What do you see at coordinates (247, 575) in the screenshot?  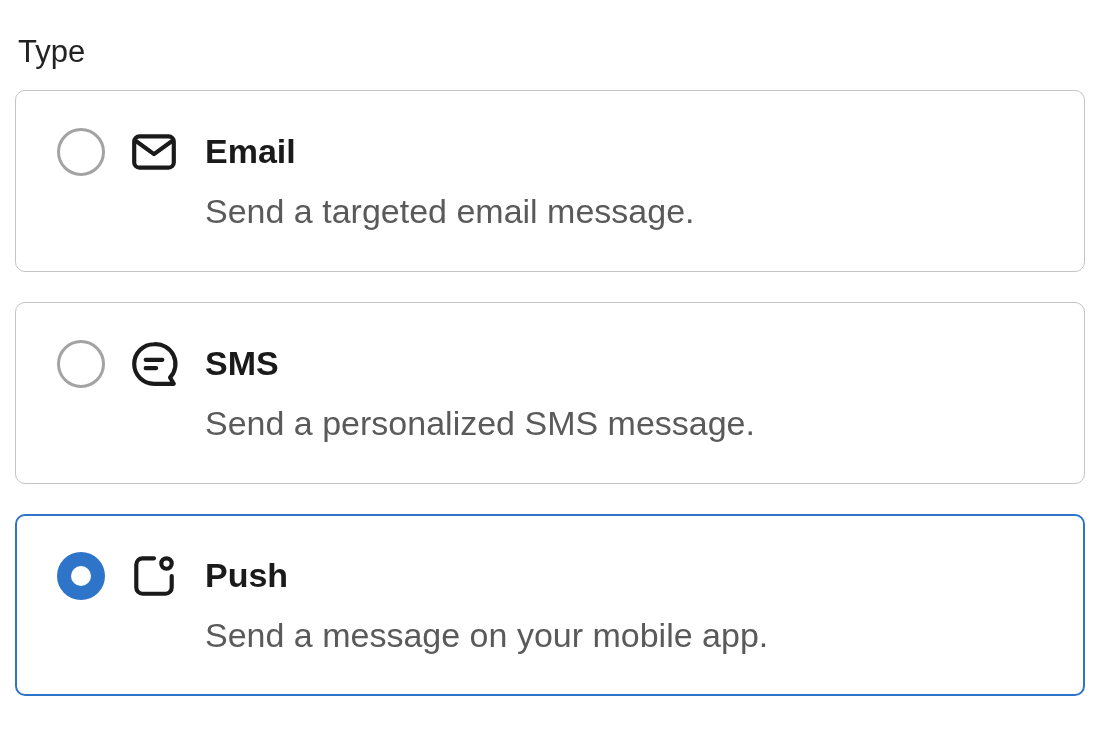 I see `option-title: Push` at bounding box center [247, 575].